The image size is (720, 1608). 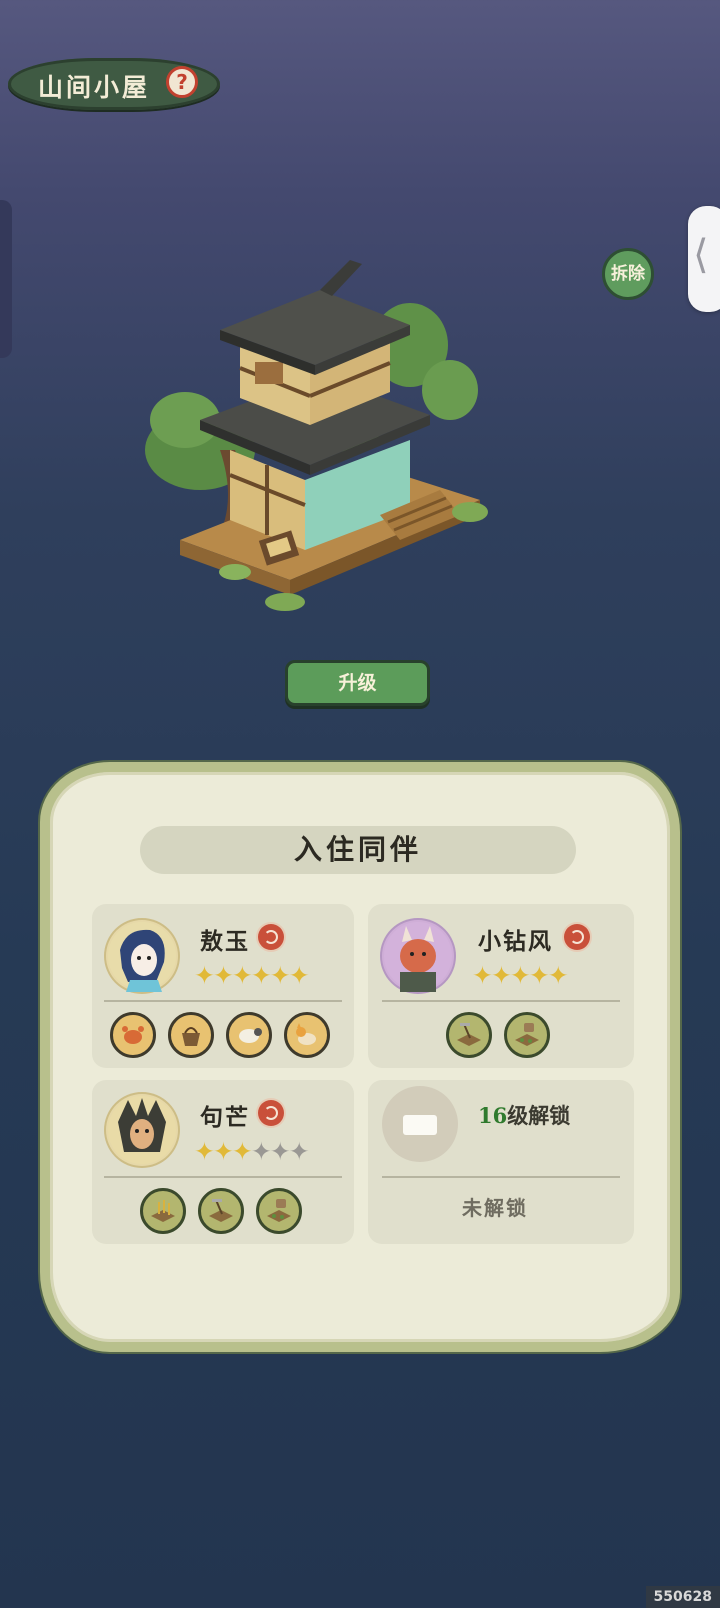 What do you see at coordinates (493, 1115) in the screenshot?
I see `unlock-level: 16` at bounding box center [493, 1115].